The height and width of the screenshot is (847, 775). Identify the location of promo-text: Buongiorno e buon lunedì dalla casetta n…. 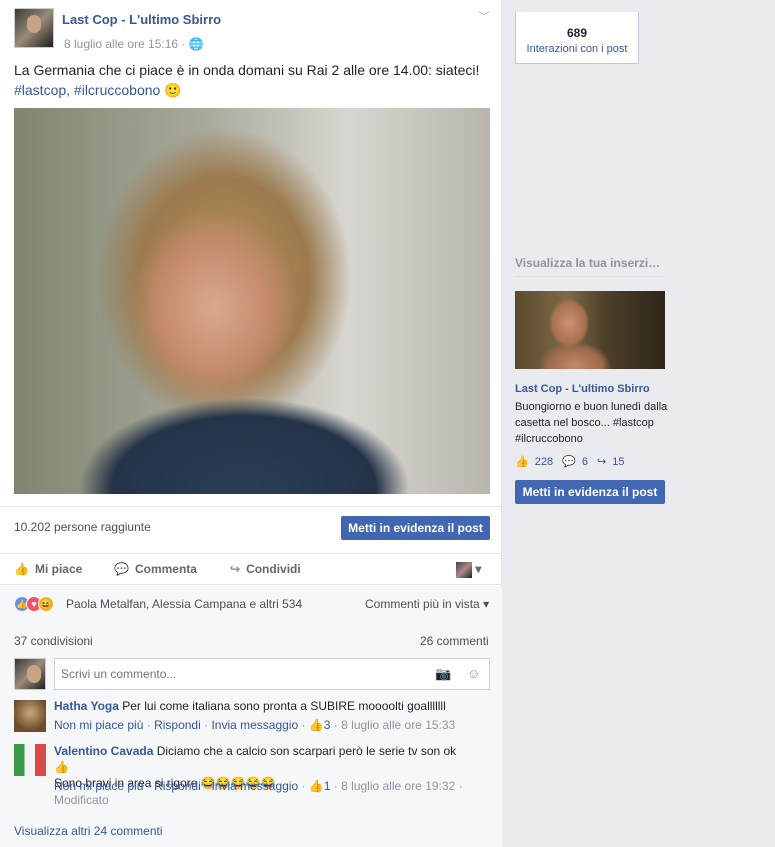
(591, 423).